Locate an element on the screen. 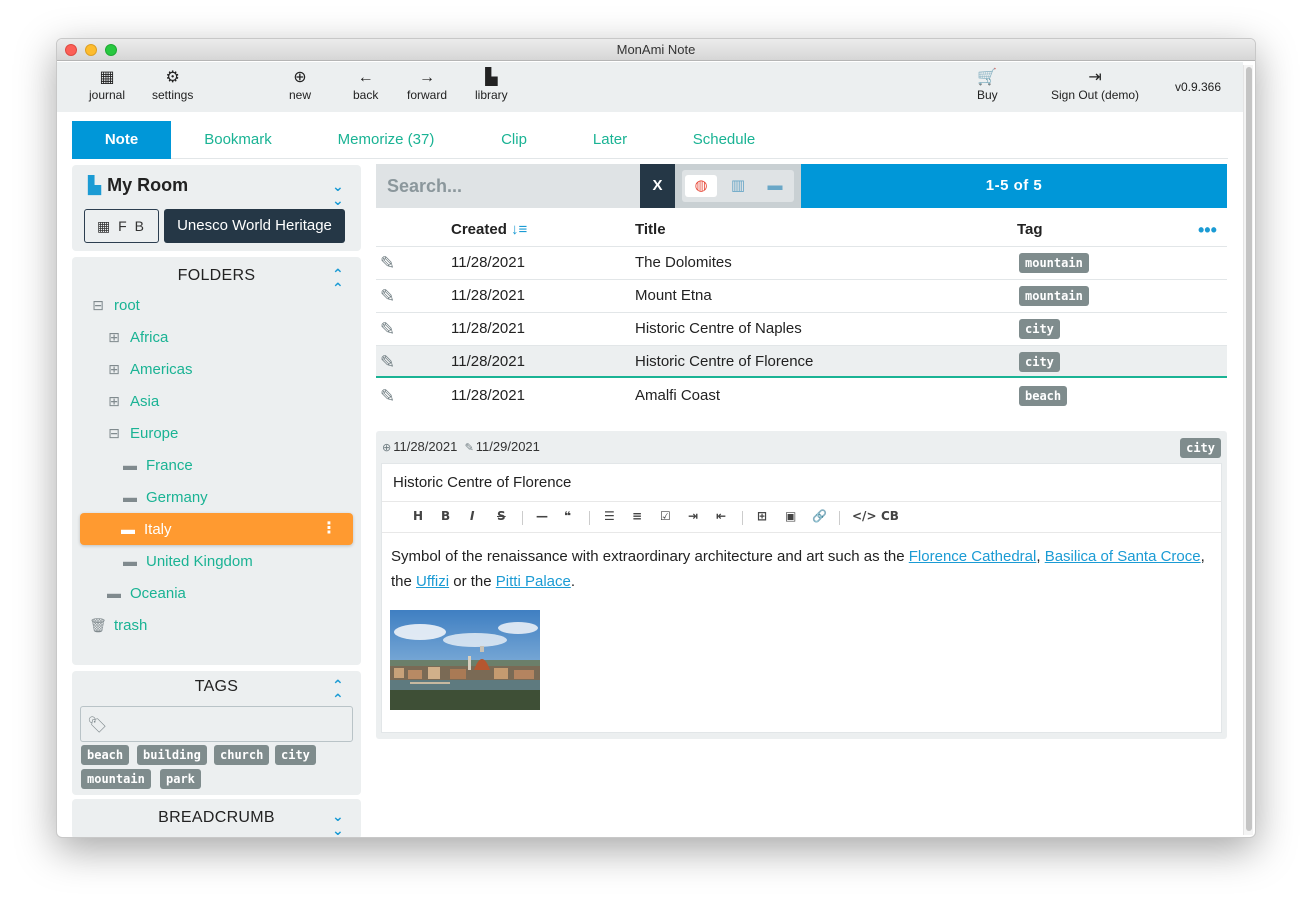 The height and width of the screenshot is (912, 1312). folder-italy: ▬ Italy ⋮ is located at coordinates (216, 529).